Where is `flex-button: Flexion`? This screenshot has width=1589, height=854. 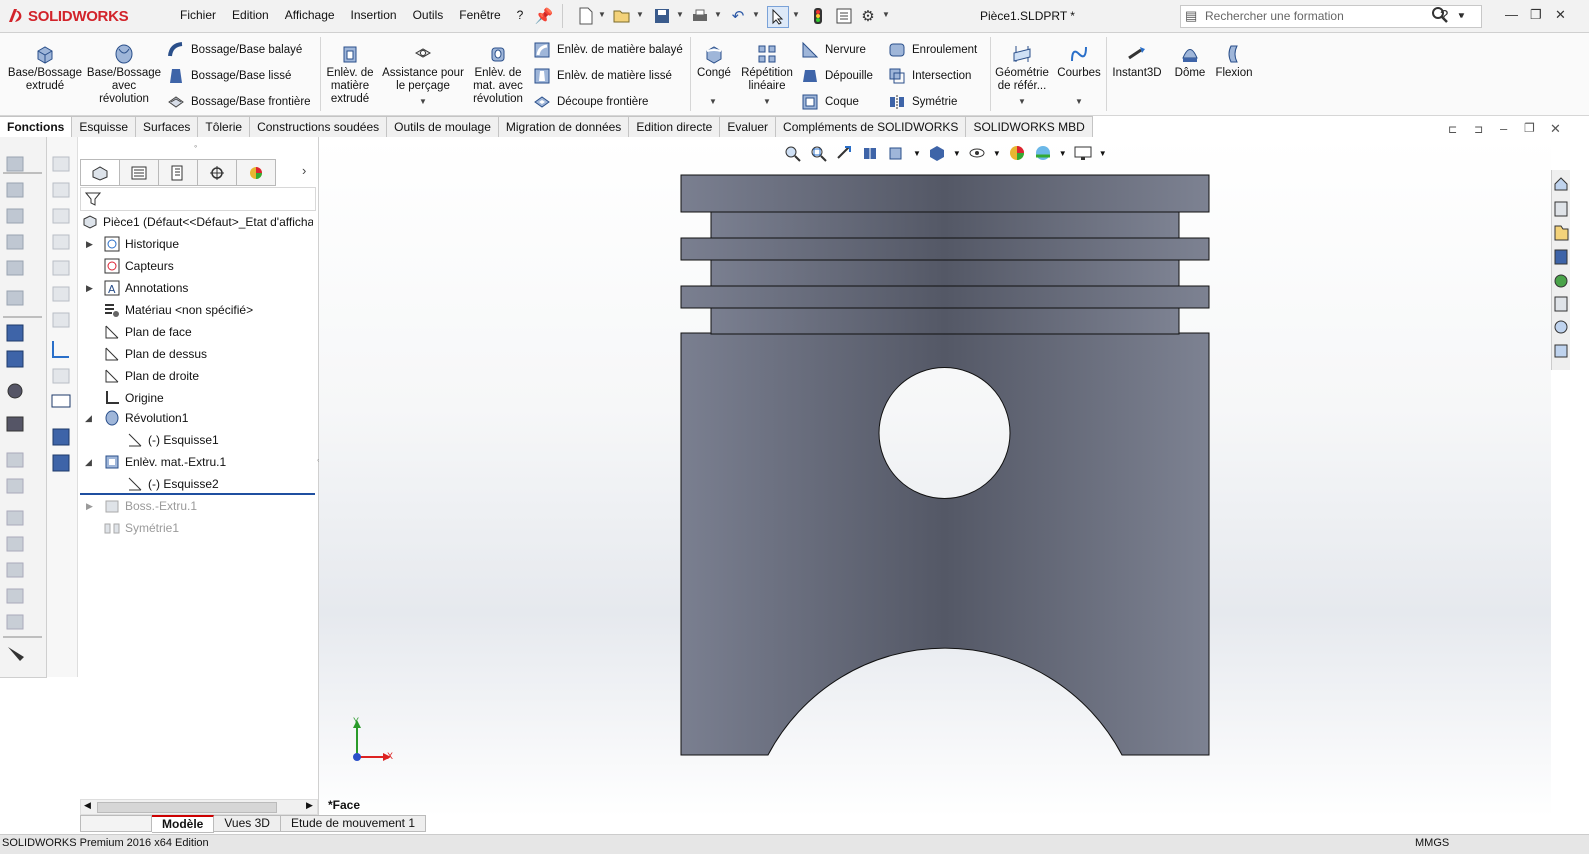 flex-button: Flexion is located at coordinates (1234, 61).